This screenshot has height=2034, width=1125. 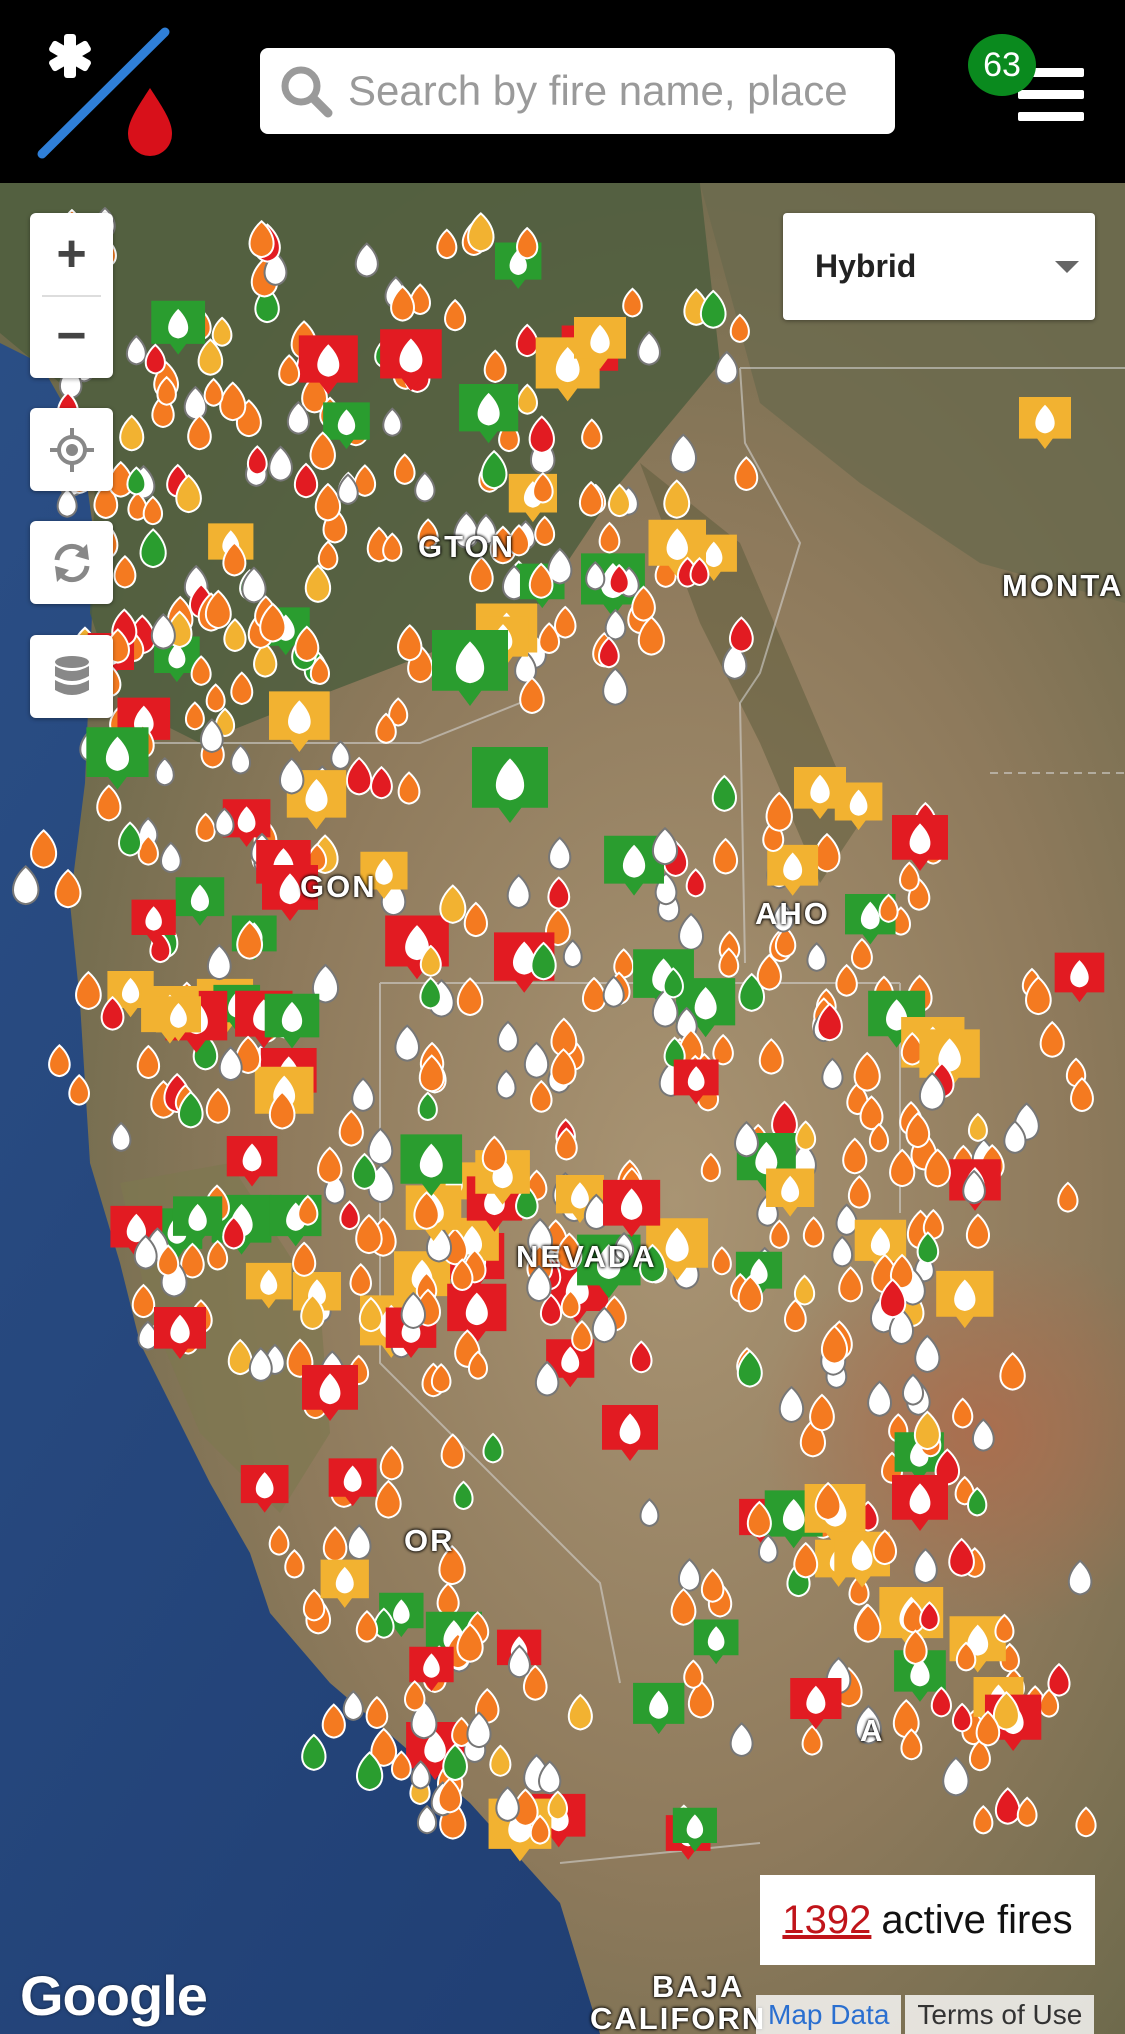 I want to click on fire-count-link: 1392, so click(x=826, y=1920).